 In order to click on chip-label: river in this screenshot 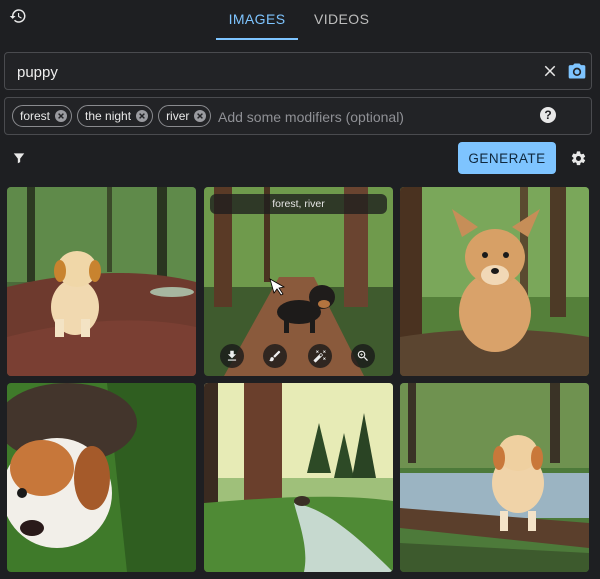, I will do `click(178, 116)`.